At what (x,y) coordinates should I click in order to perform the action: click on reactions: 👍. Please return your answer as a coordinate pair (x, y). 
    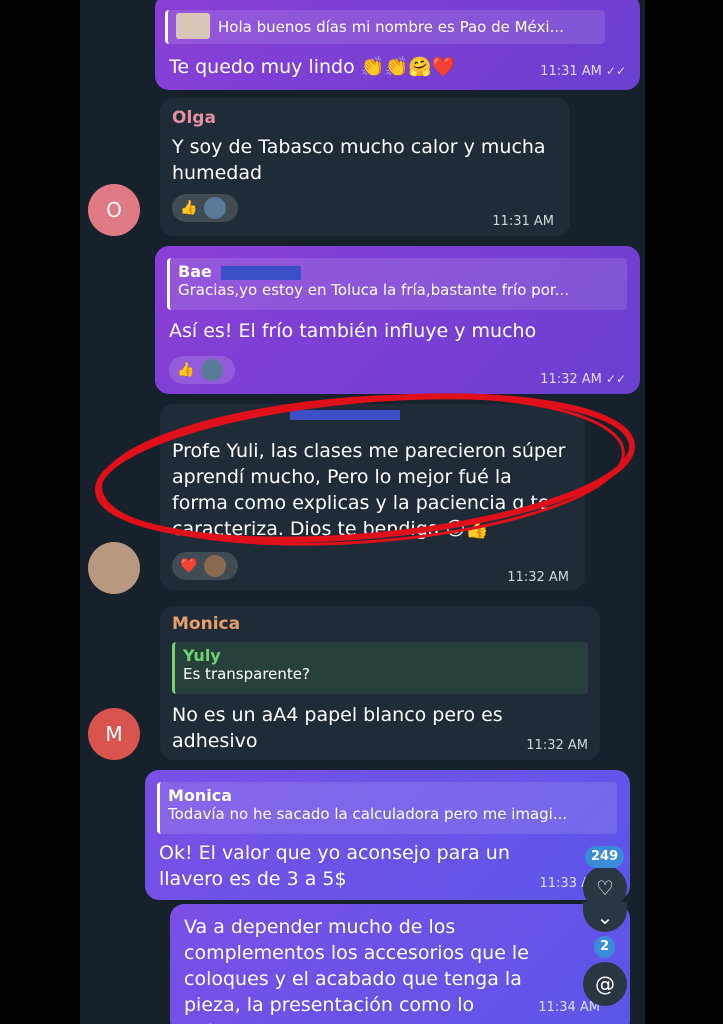
    Looking at the image, I should click on (205, 208).